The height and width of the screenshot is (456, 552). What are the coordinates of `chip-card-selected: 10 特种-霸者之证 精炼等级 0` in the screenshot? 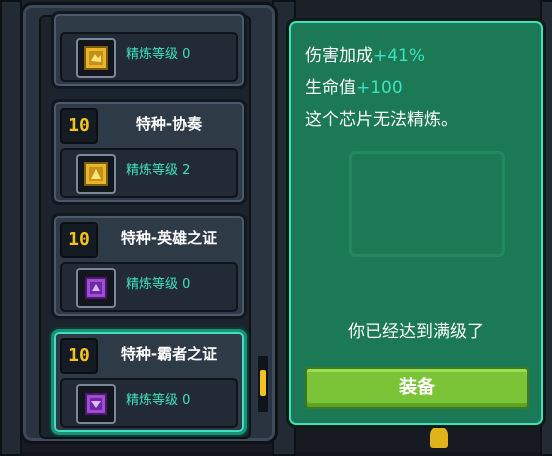 It's located at (149, 382).